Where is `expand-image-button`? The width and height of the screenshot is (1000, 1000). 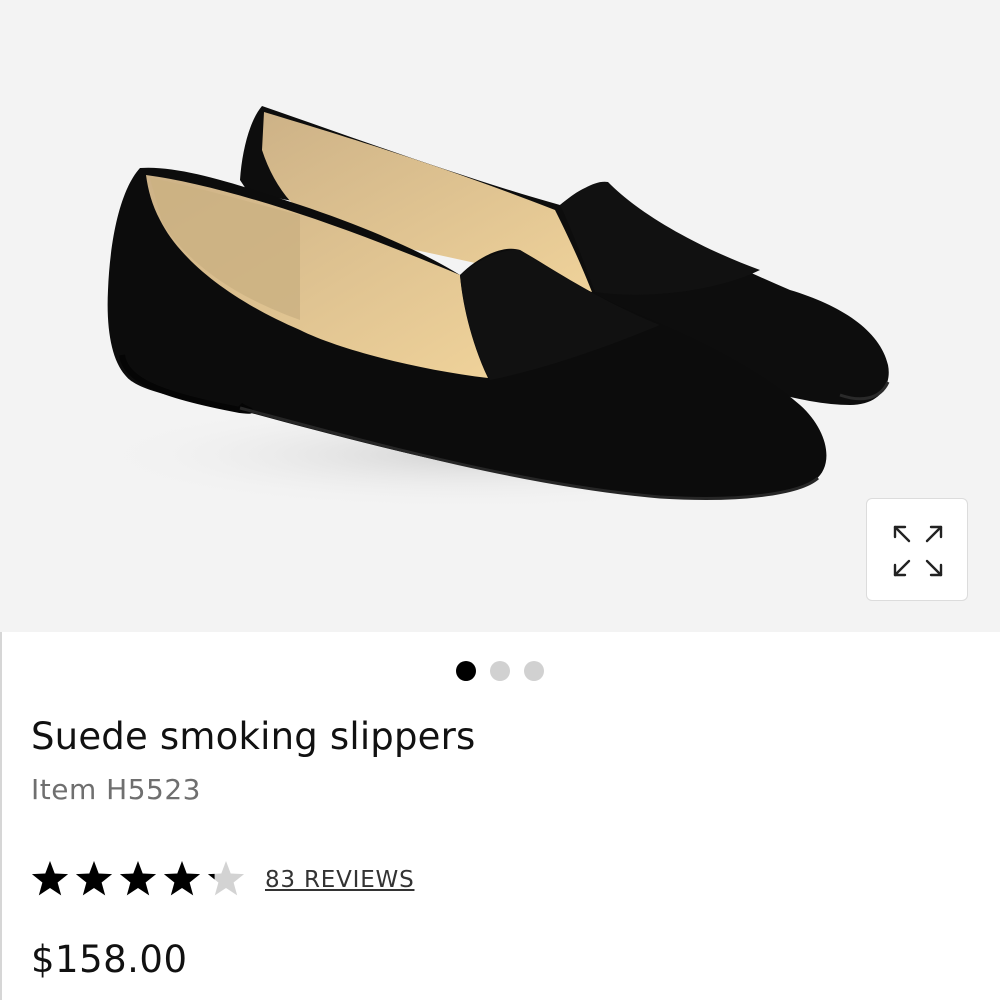
expand-image-button is located at coordinates (917, 549).